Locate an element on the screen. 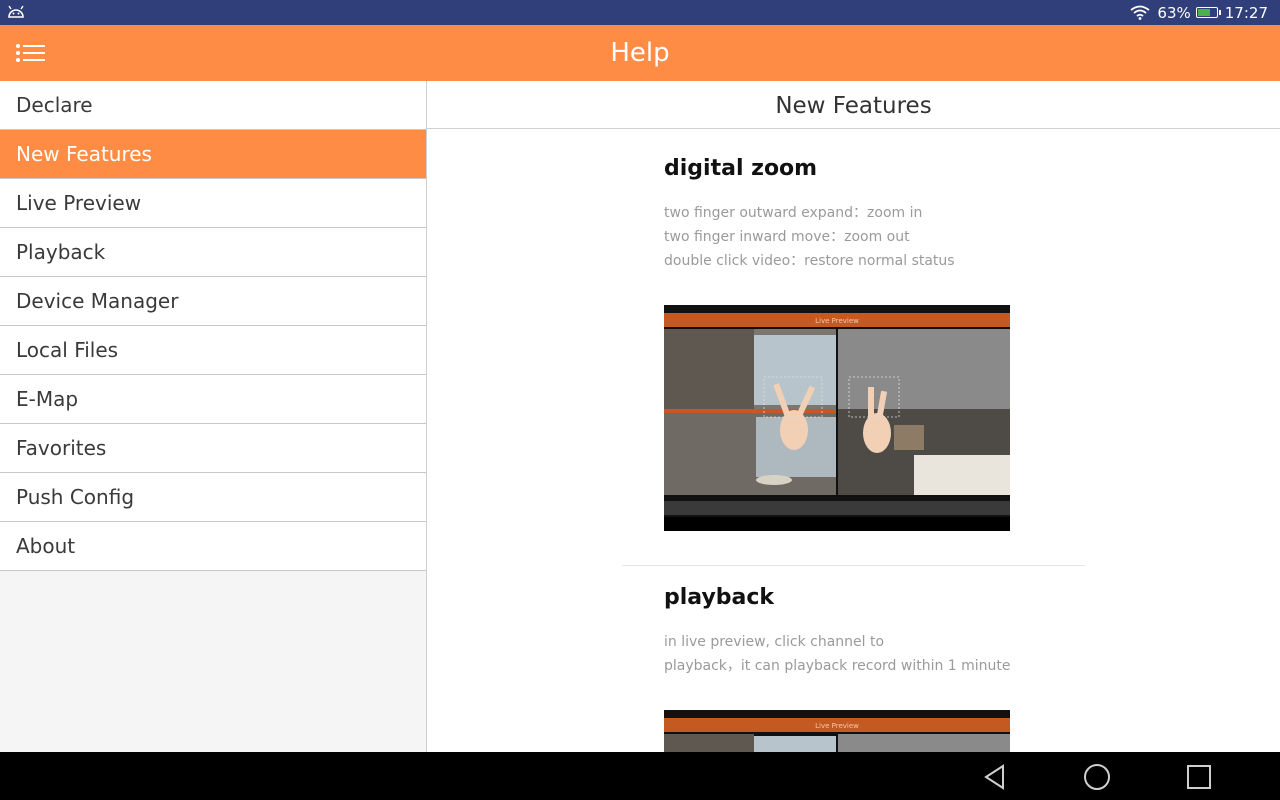 Image resolution: width=1280 pixels, height=800 pixels. home-icon is located at coordinates (1097, 777).